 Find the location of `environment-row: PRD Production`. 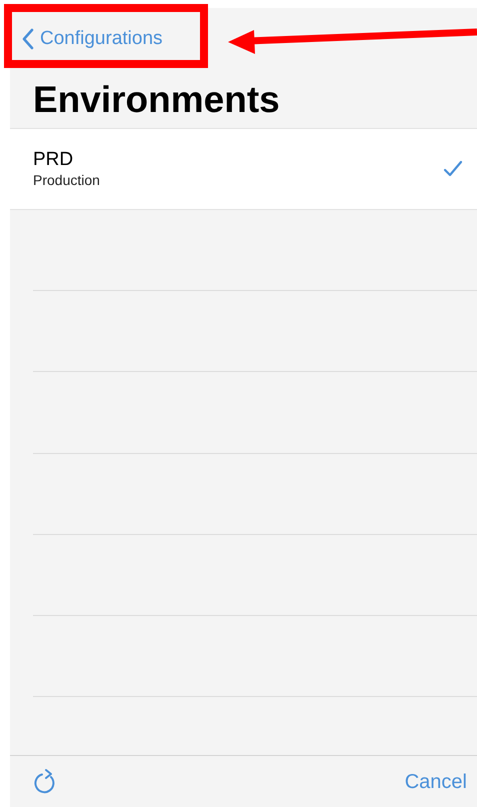

environment-row: PRD Production is located at coordinates (243, 169).